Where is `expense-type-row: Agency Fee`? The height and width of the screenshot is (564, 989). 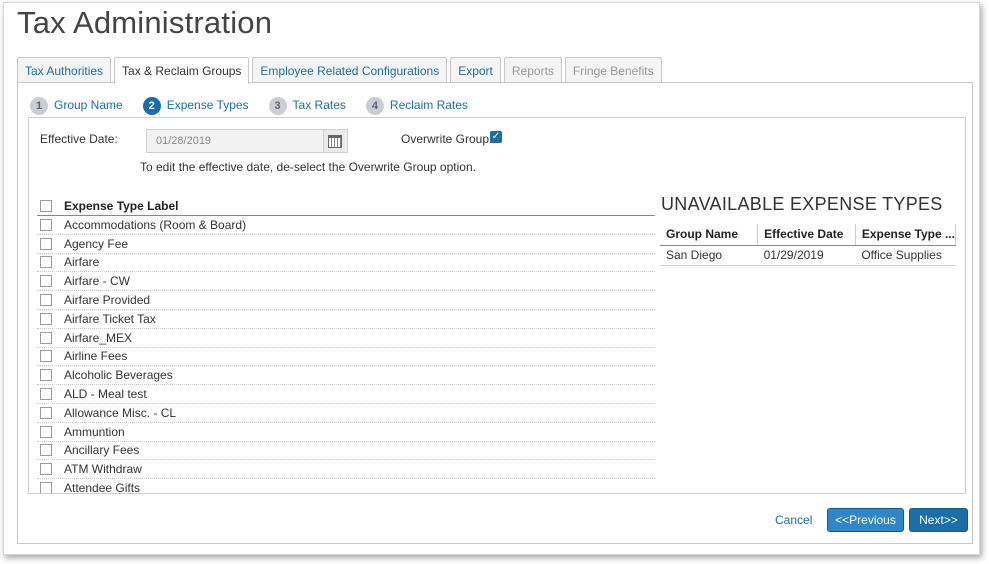 expense-type-row: Agency Fee is located at coordinates (346, 244).